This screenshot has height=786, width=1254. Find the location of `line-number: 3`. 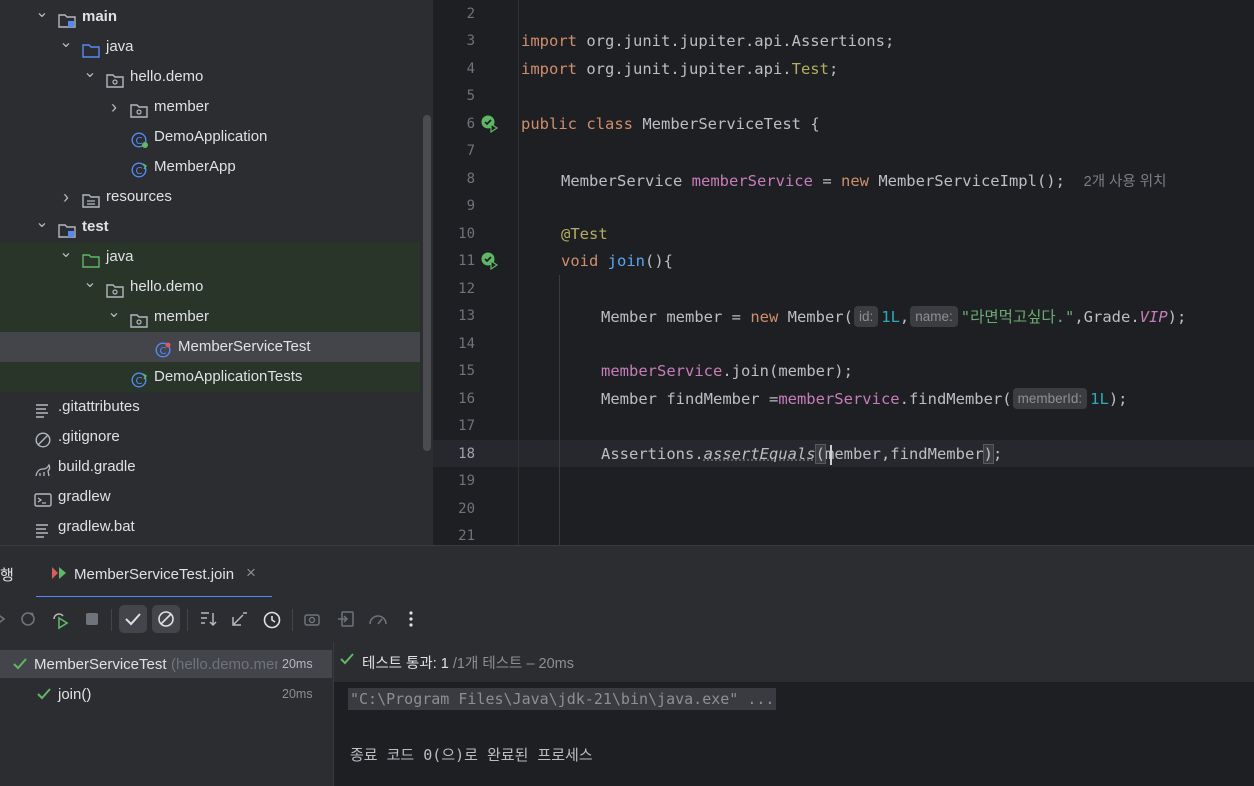

line-number: 3 is located at coordinates (454, 41).